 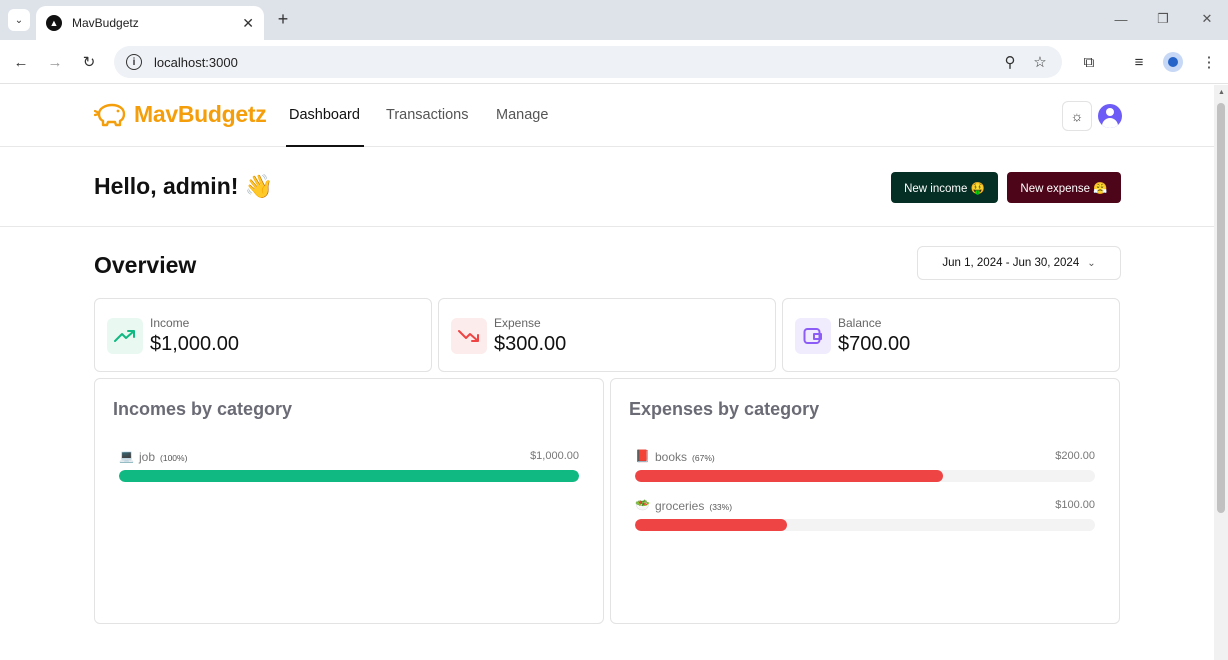 What do you see at coordinates (1040, 62) in the screenshot?
I see `bookmark-star-icon: ☆` at bounding box center [1040, 62].